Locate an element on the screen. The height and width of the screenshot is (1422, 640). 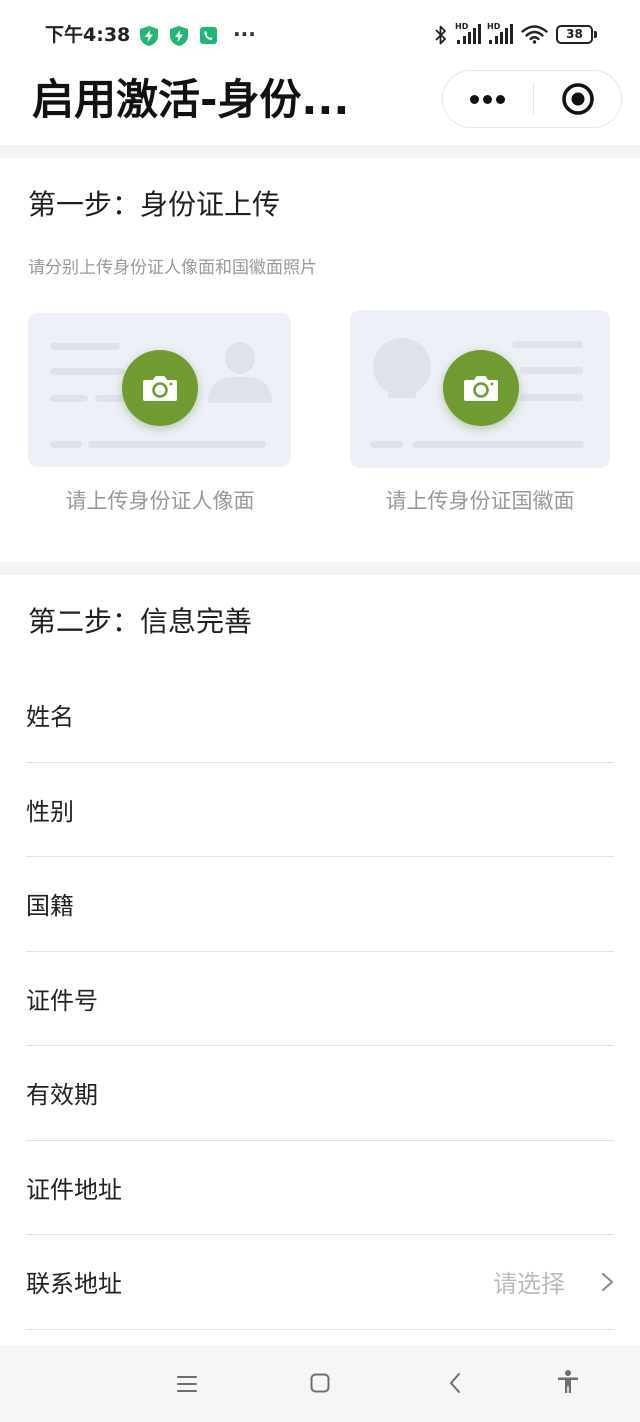
avatar-silhouette-head is located at coordinates (240, 358).